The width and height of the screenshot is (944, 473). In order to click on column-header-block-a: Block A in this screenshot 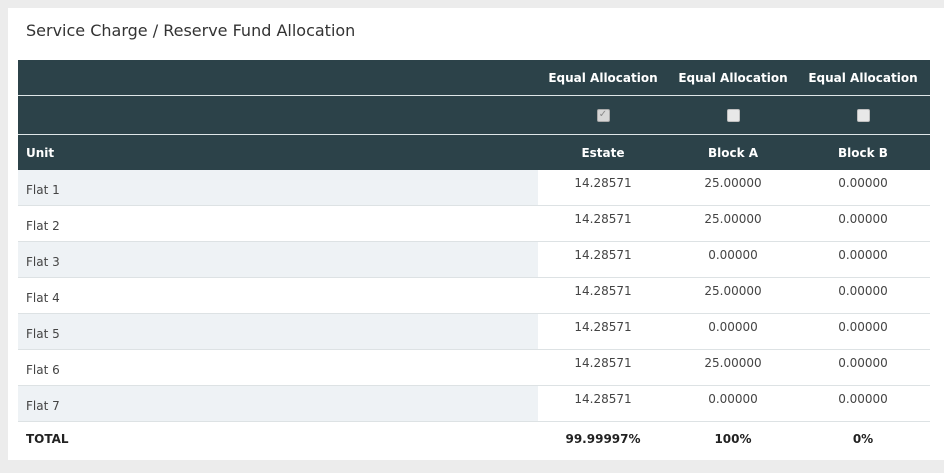, I will do `click(733, 152)`.